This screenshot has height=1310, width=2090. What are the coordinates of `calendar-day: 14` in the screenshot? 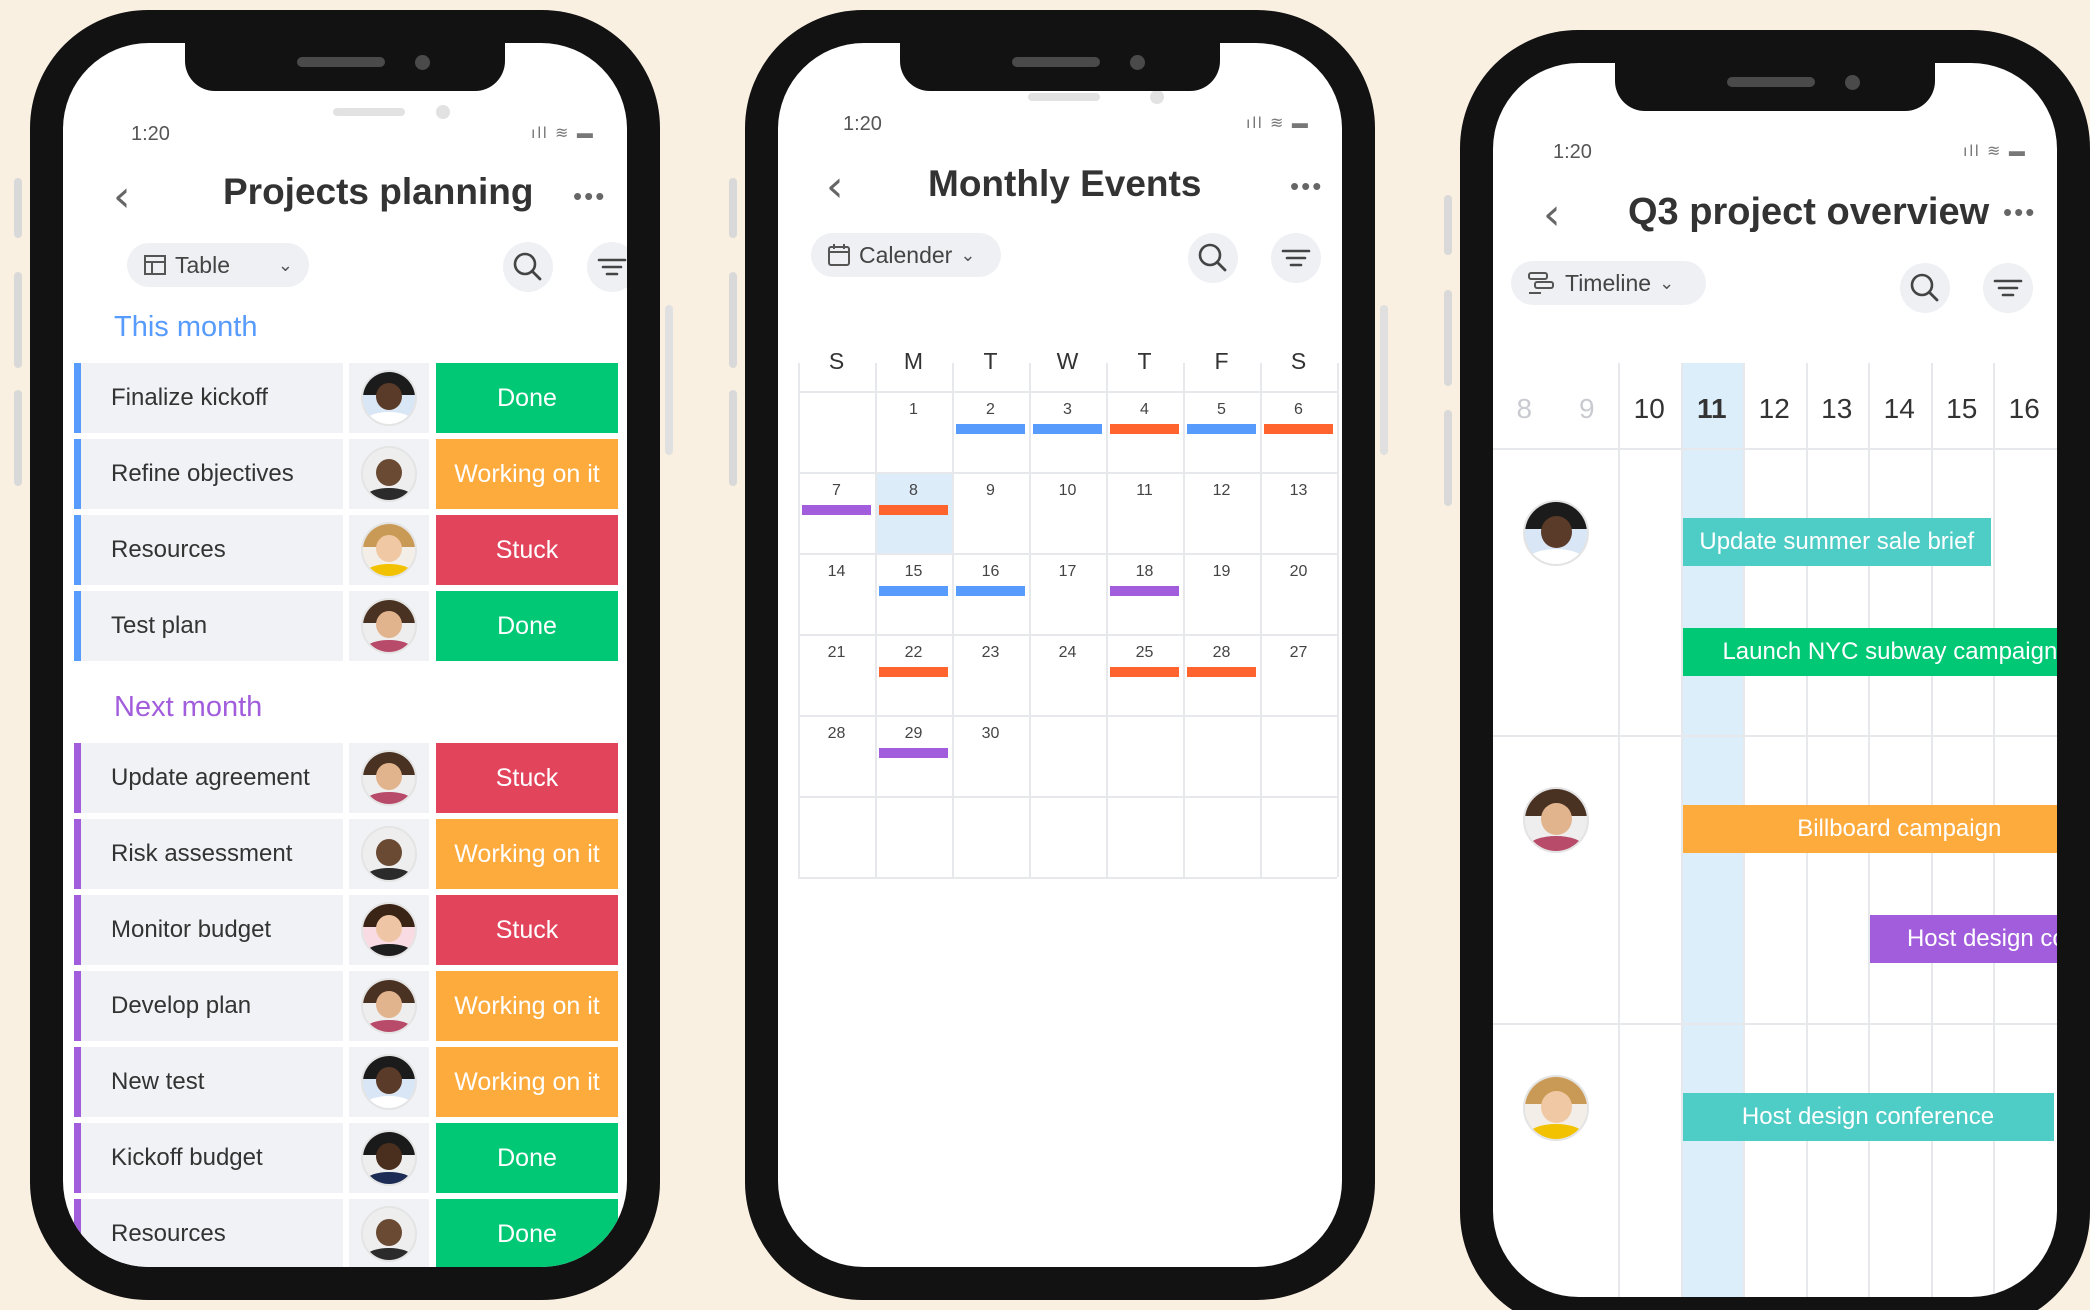 It's located at (836, 572).